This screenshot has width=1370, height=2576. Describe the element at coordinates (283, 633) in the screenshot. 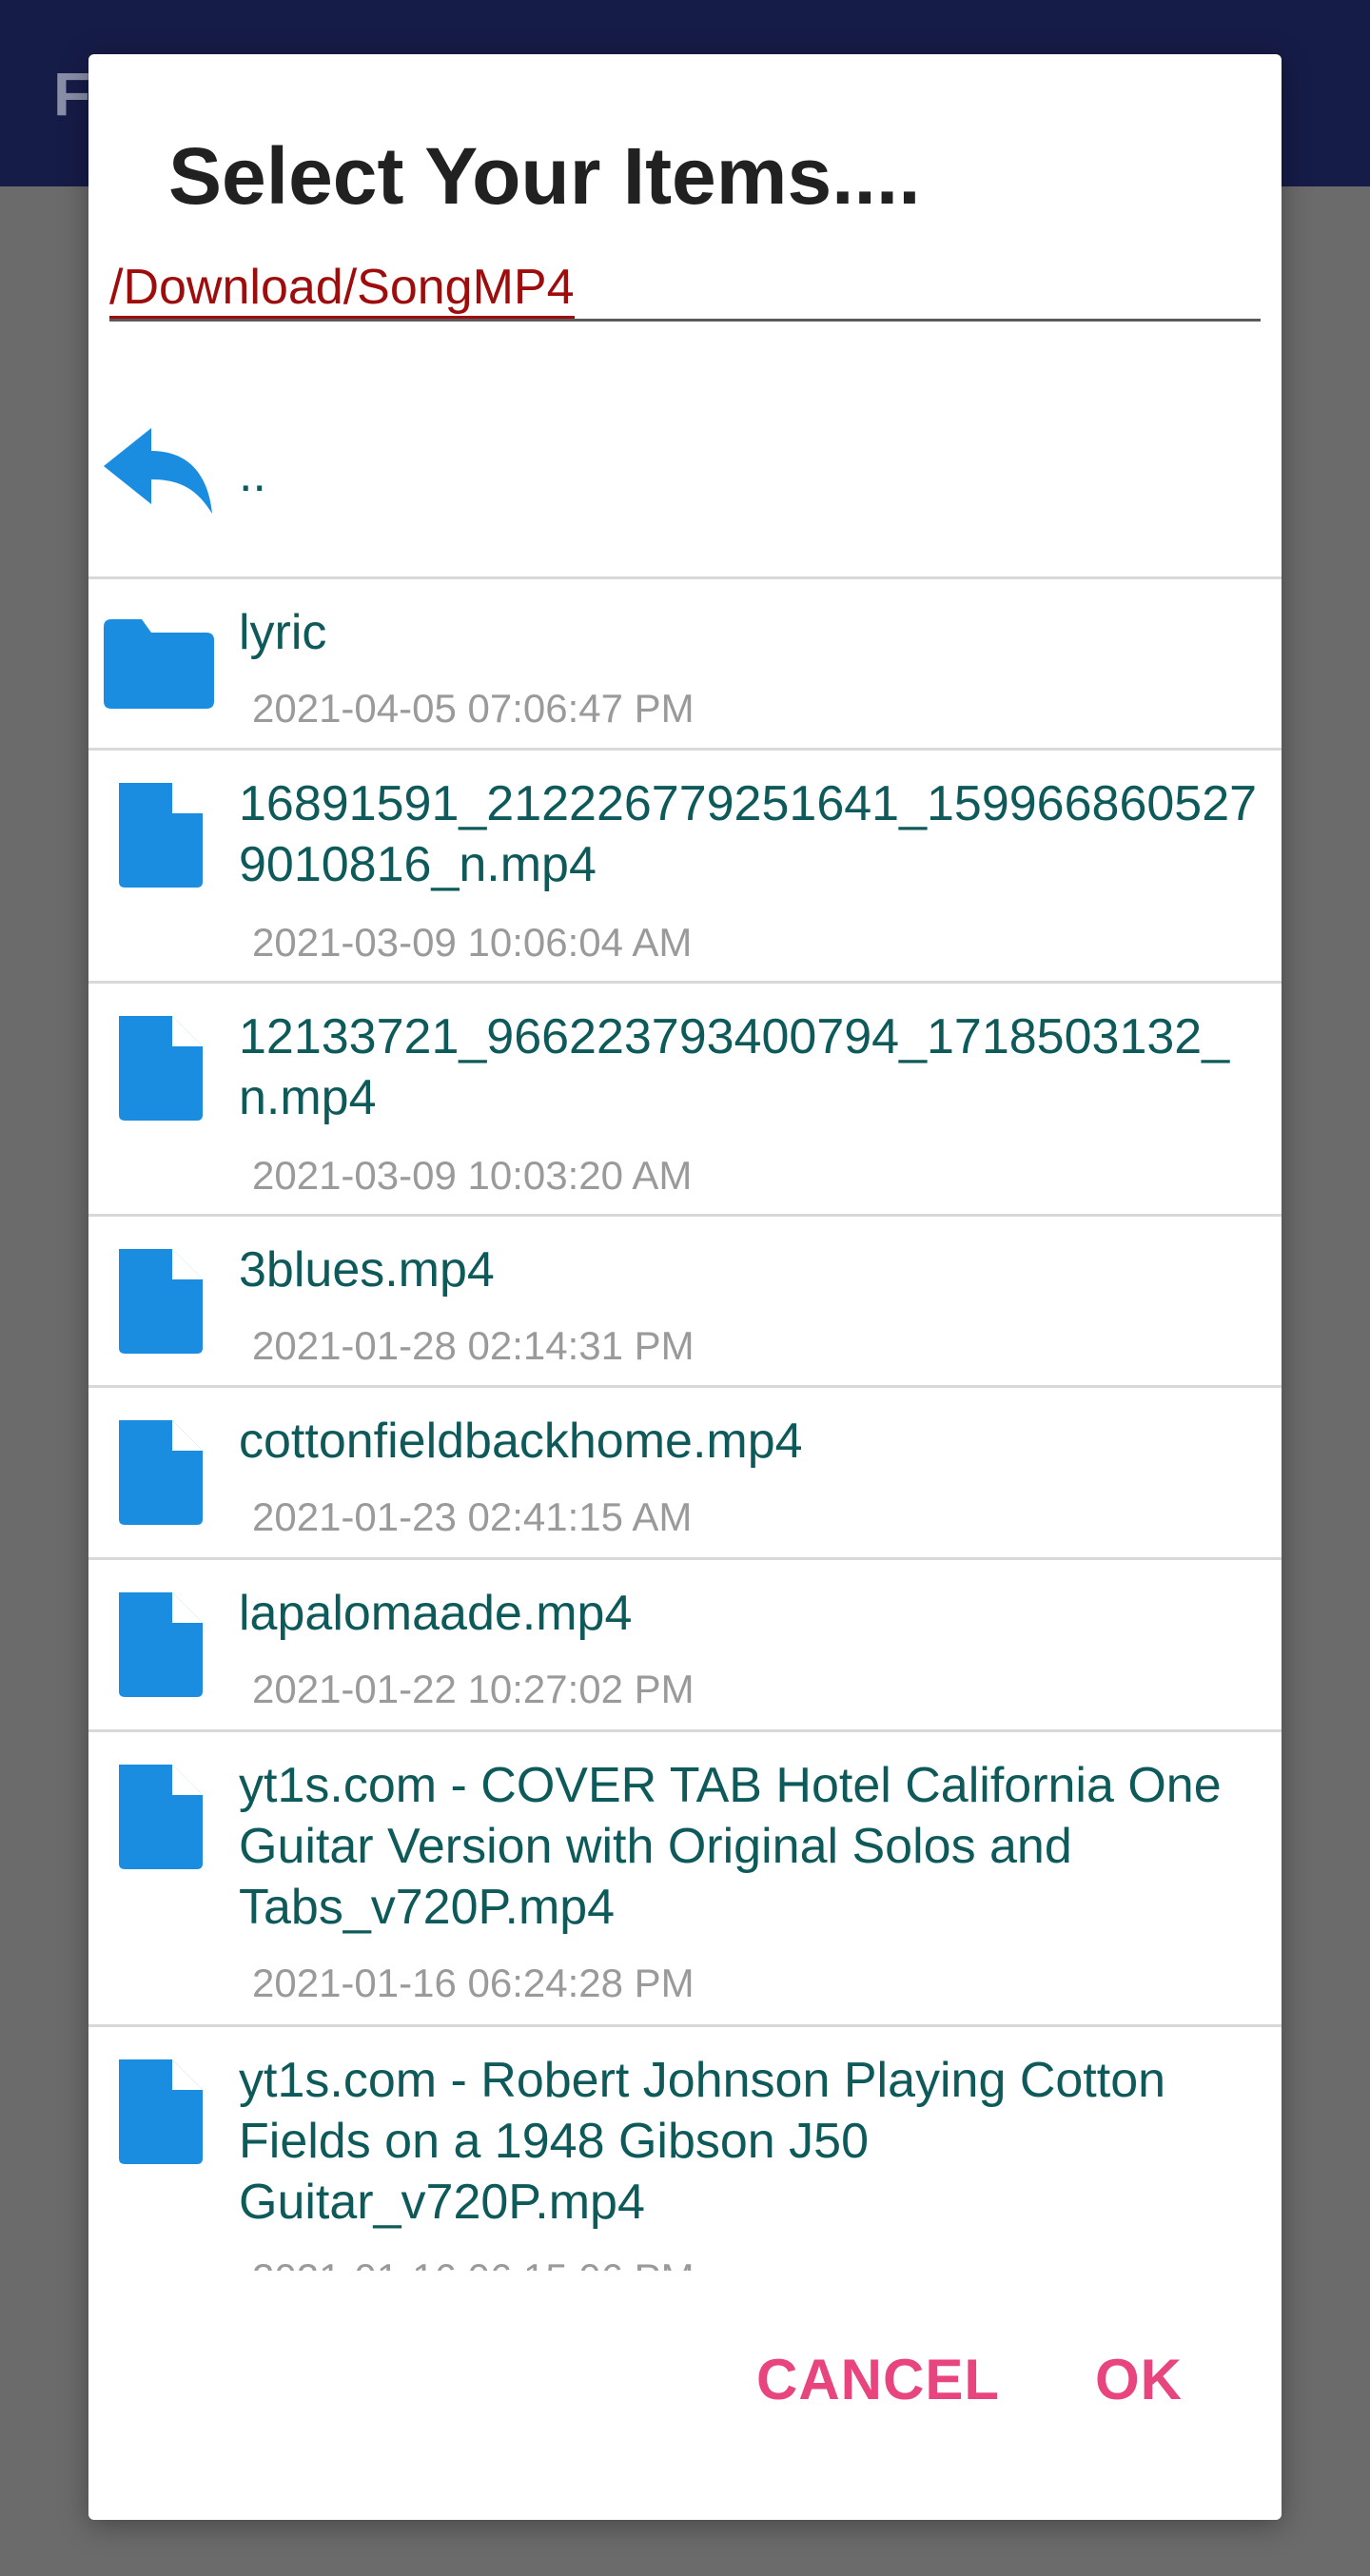

I see `item-name: lyric` at that location.